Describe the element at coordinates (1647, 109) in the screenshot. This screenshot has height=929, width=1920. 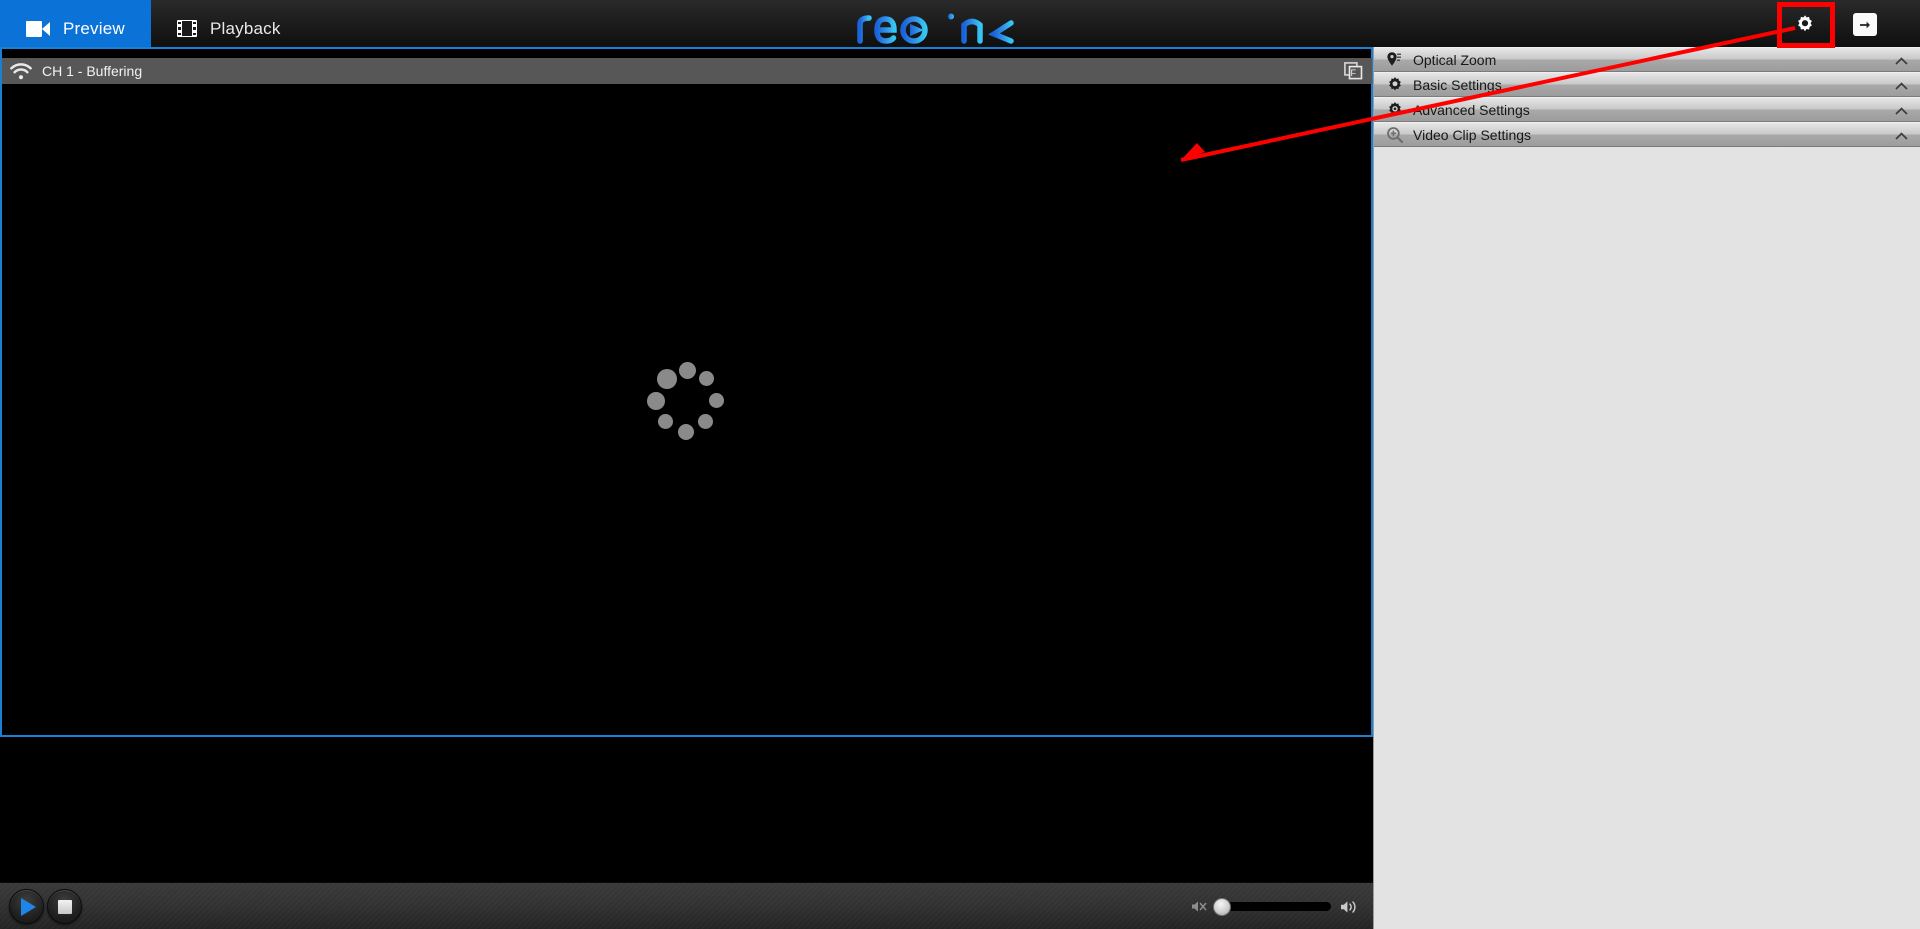
I see `sidebar-item-advanced-settings: Advanced Settings` at that location.